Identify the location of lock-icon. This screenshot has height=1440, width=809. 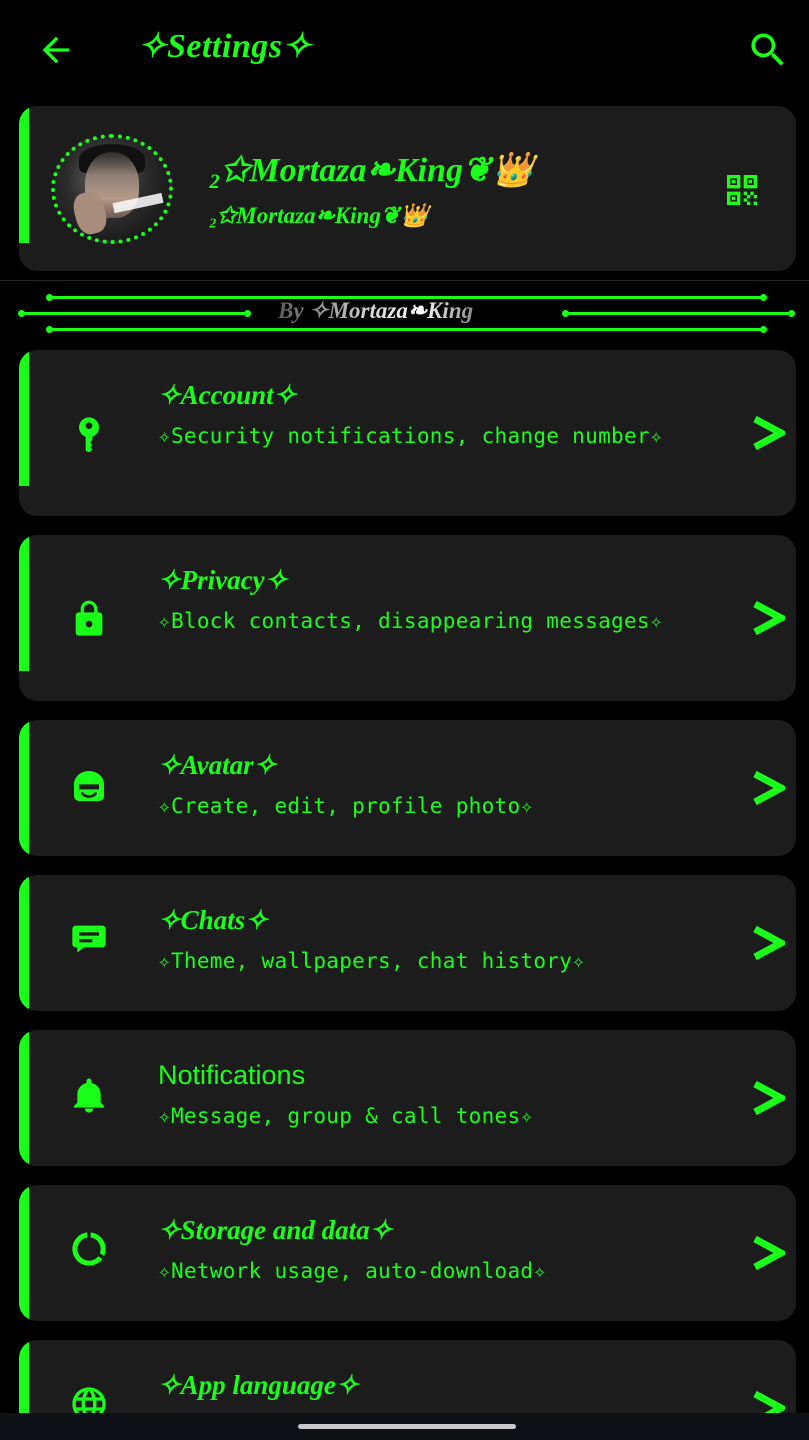
(89, 618).